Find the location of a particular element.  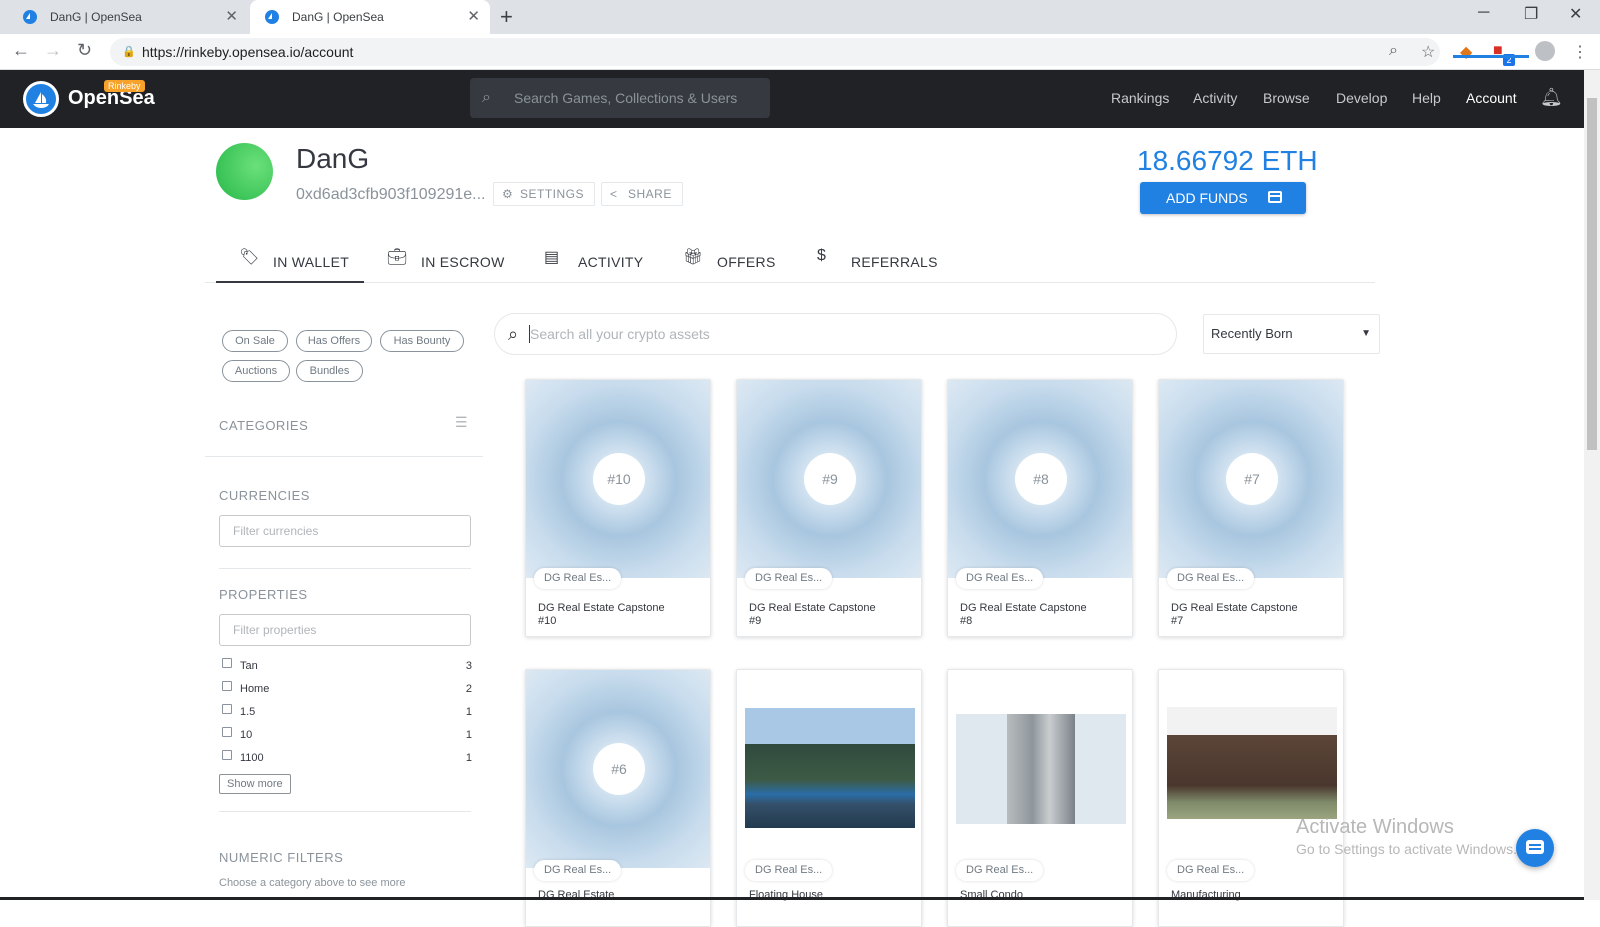

back-arrow-icon: ← is located at coordinates (21, 50).